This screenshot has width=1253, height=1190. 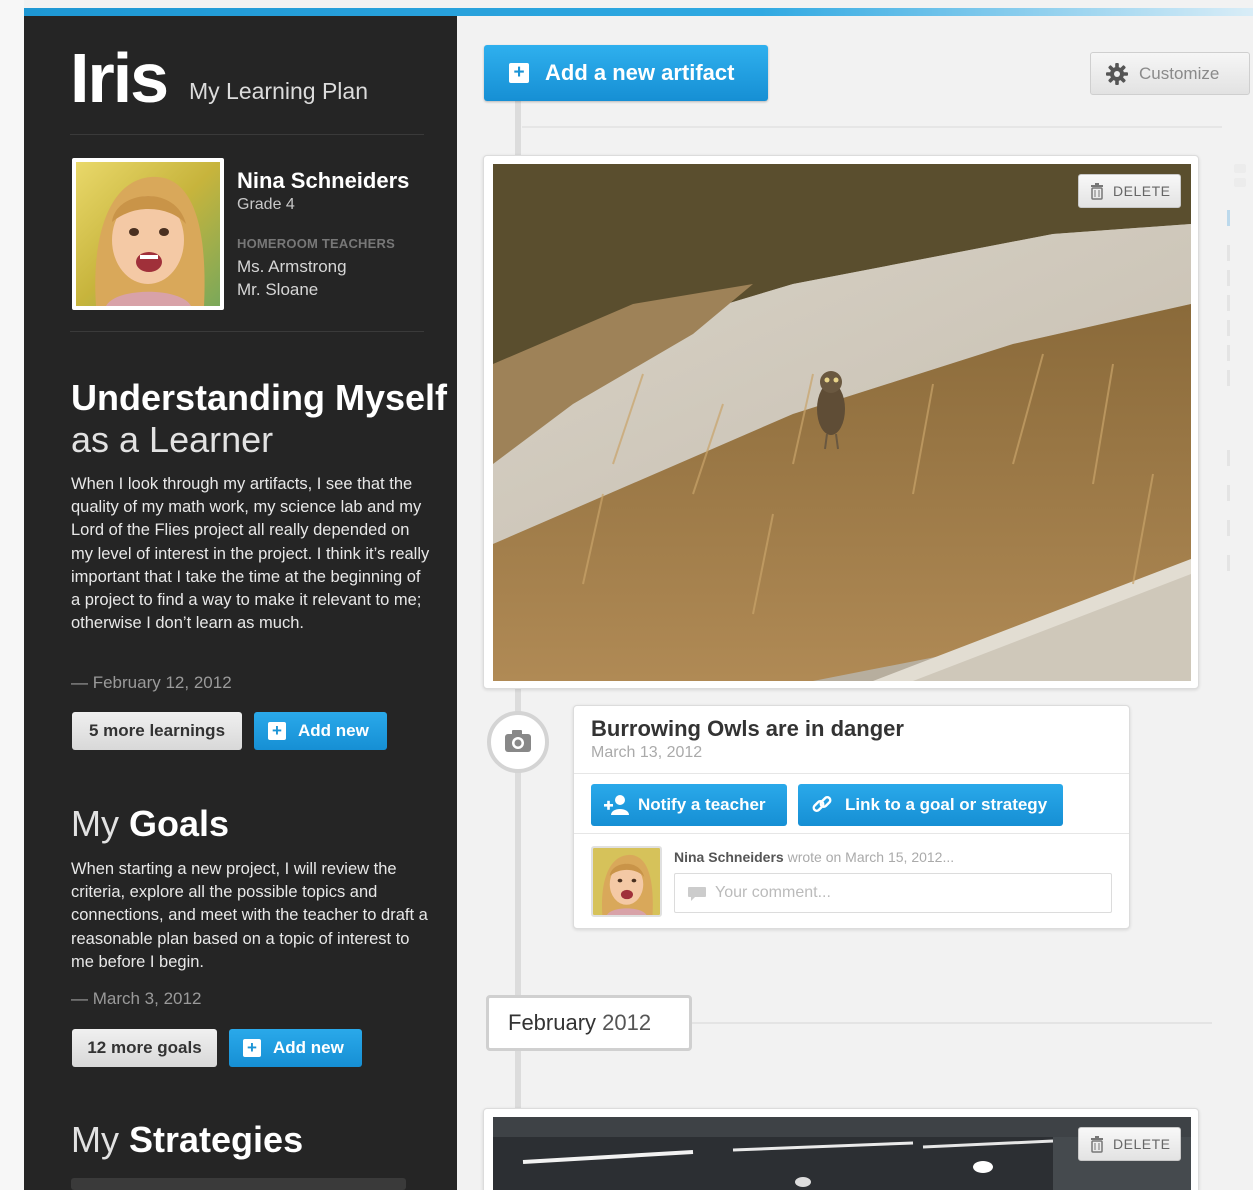 I want to click on separator, so click(x=872, y=127).